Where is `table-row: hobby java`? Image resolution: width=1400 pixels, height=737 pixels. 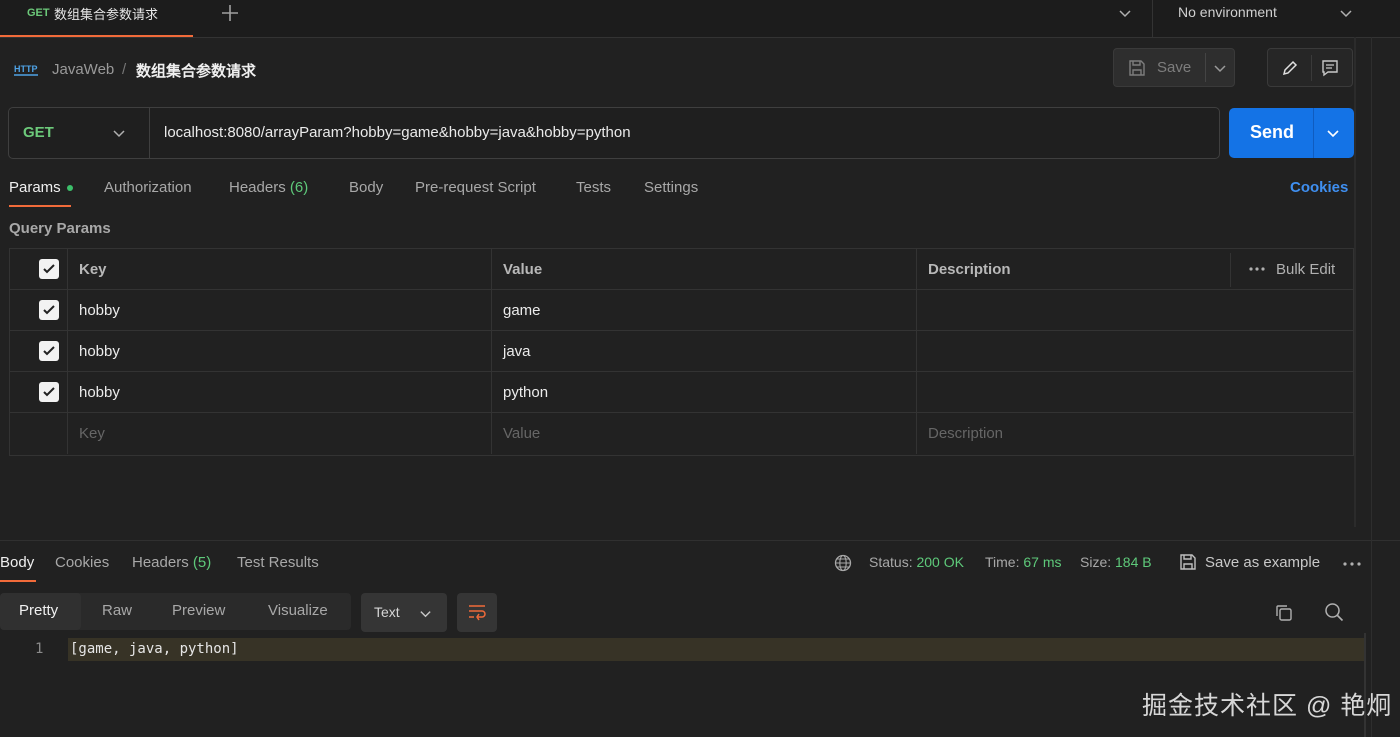
table-row: hobby java is located at coordinates (681, 351).